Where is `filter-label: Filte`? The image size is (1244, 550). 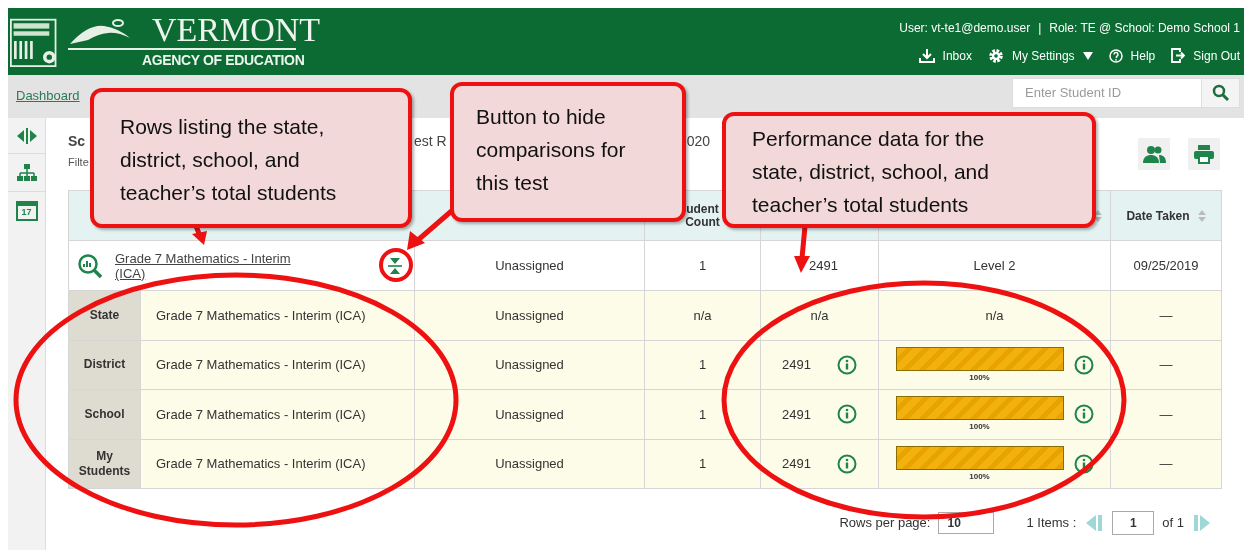
filter-label: Filte is located at coordinates (78, 163).